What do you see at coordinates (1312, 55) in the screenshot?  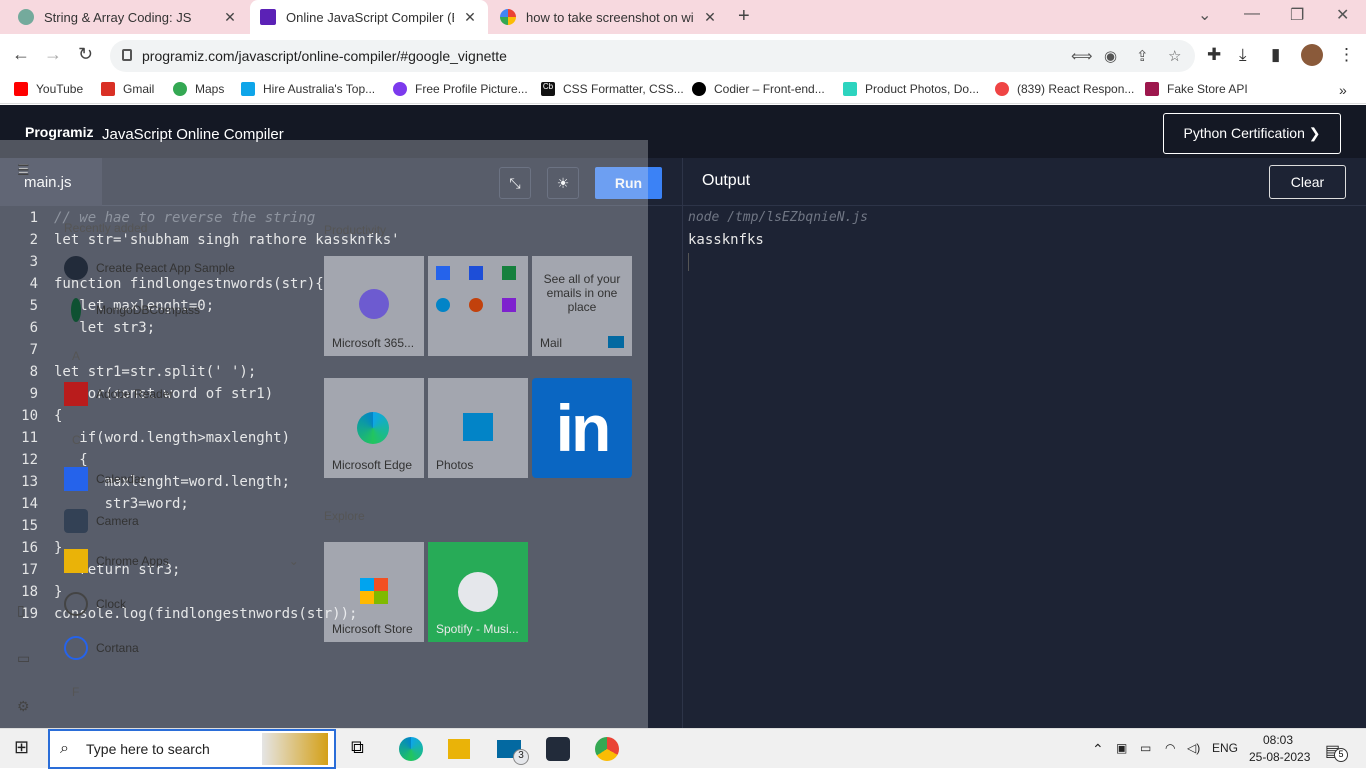 I see `avatar` at bounding box center [1312, 55].